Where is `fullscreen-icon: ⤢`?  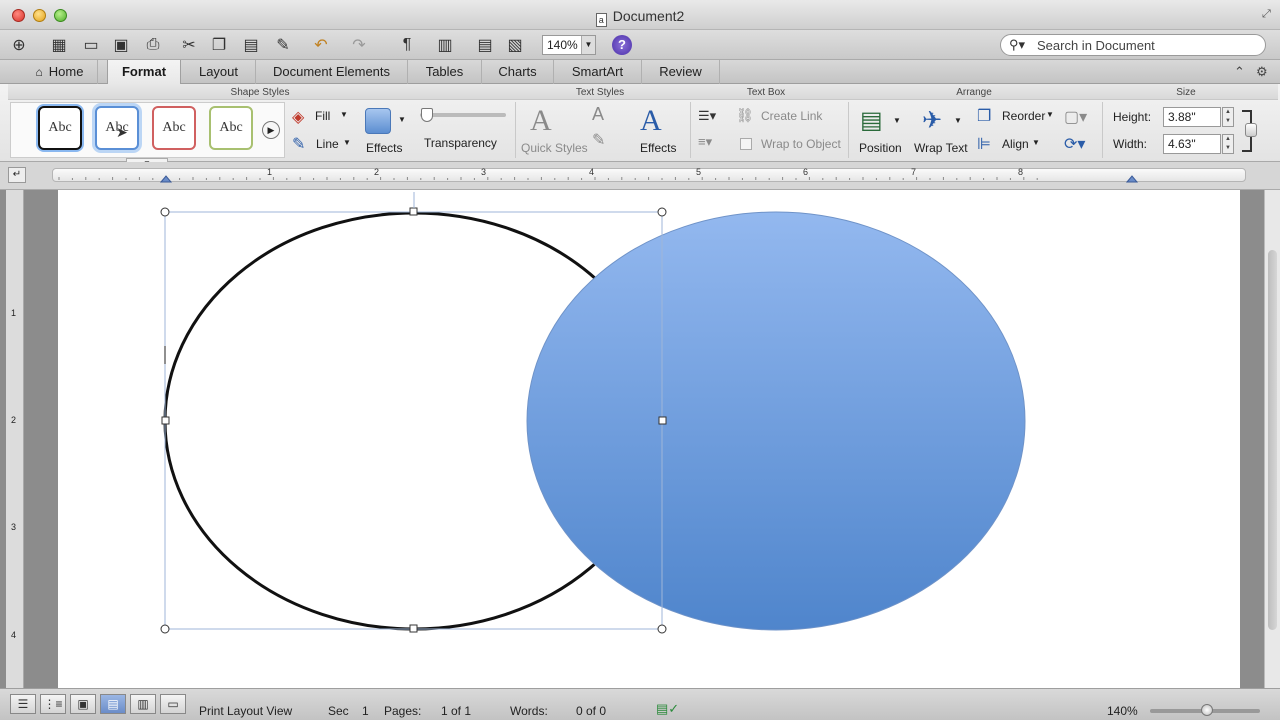 fullscreen-icon: ⤢ is located at coordinates (1268, 14).